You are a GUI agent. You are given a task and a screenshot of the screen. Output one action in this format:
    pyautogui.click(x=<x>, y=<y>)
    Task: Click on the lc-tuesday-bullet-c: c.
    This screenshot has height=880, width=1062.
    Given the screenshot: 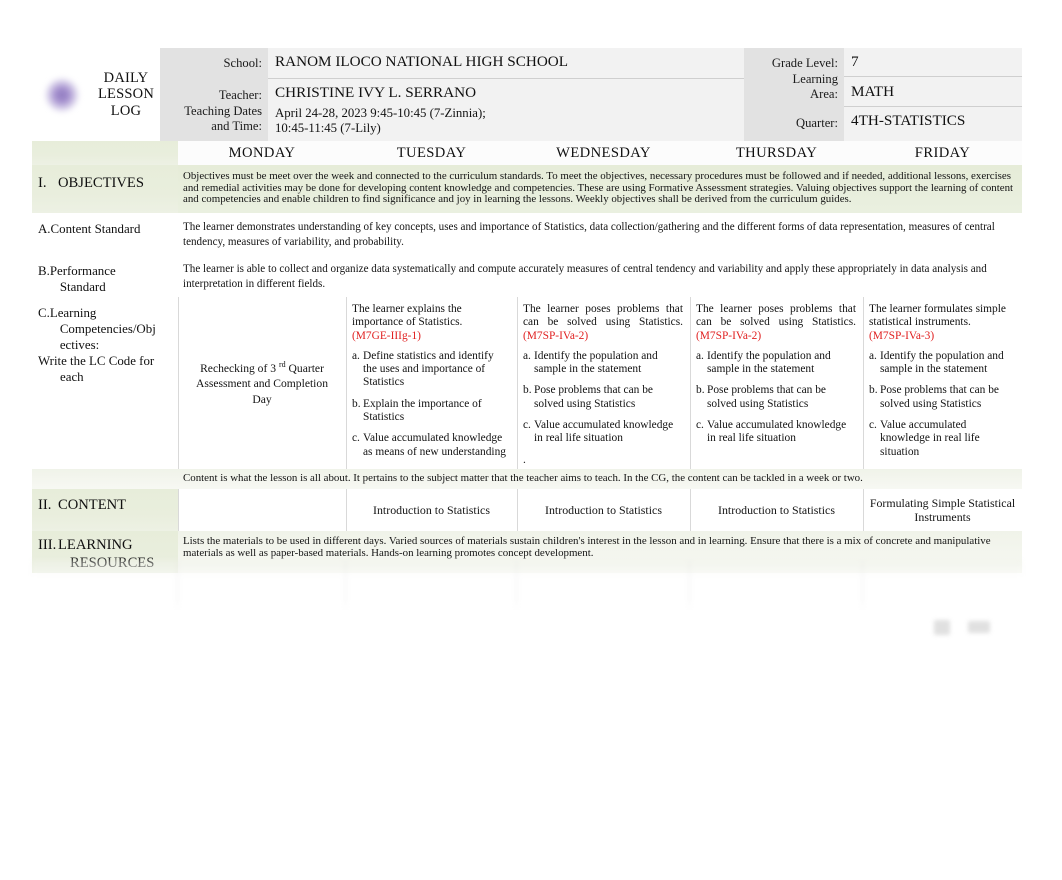 What is the action you would take?
    pyautogui.click(x=356, y=438)
    